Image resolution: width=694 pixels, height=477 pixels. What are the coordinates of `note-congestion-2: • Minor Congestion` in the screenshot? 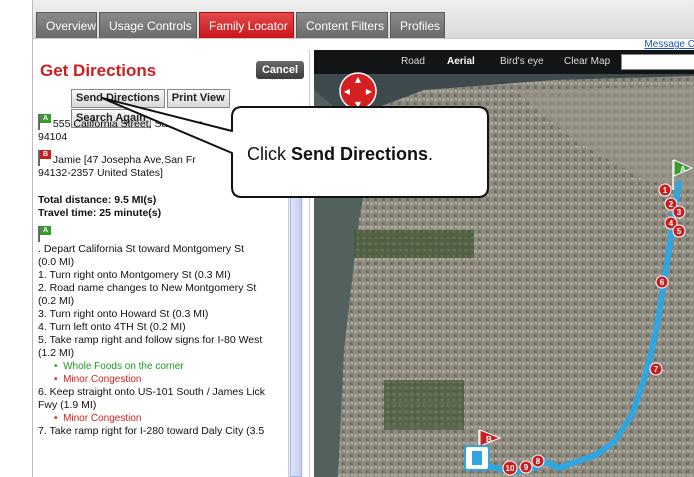 It's located at (98, 418).